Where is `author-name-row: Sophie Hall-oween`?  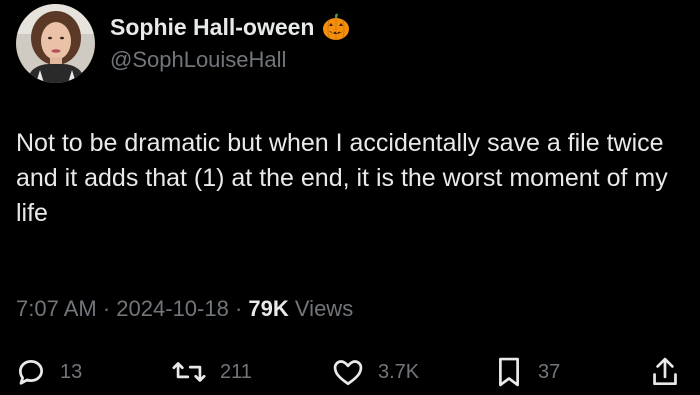 author-name-row: Sophie Hall-oween is located at coordinates (230, 27).